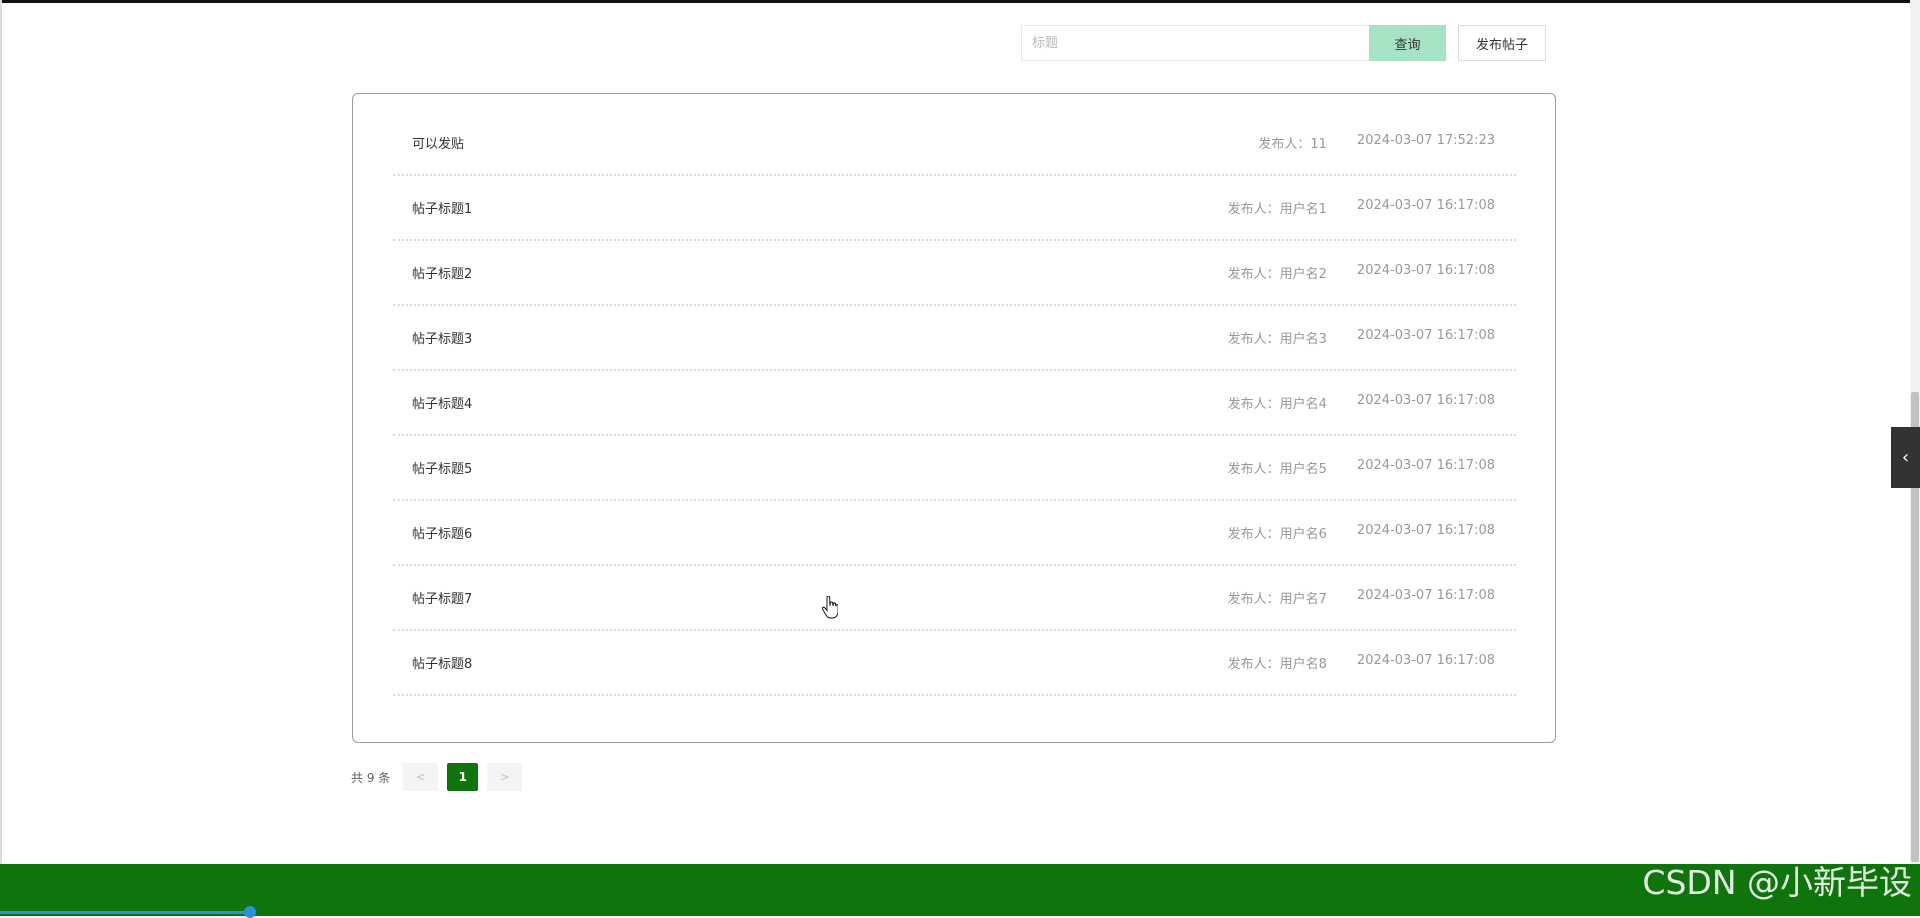  I want to click on next-page-button: >, so click(505, 777).